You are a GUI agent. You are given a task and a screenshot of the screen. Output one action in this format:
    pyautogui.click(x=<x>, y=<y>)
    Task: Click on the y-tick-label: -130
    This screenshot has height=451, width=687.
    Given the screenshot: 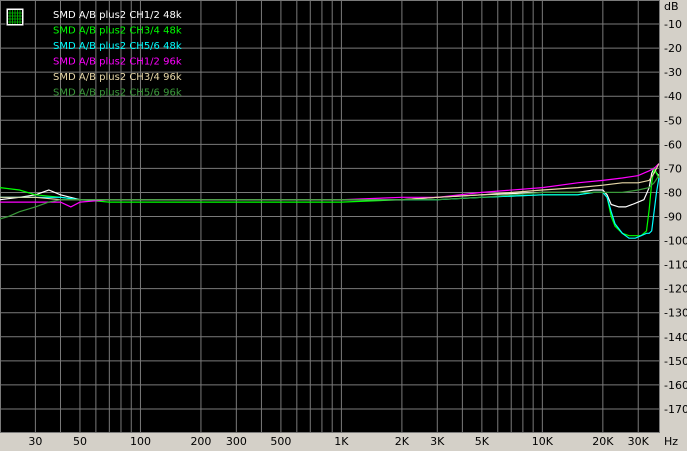 What is the action you would take?
    pyautogui.click(x=675, y=313)
    